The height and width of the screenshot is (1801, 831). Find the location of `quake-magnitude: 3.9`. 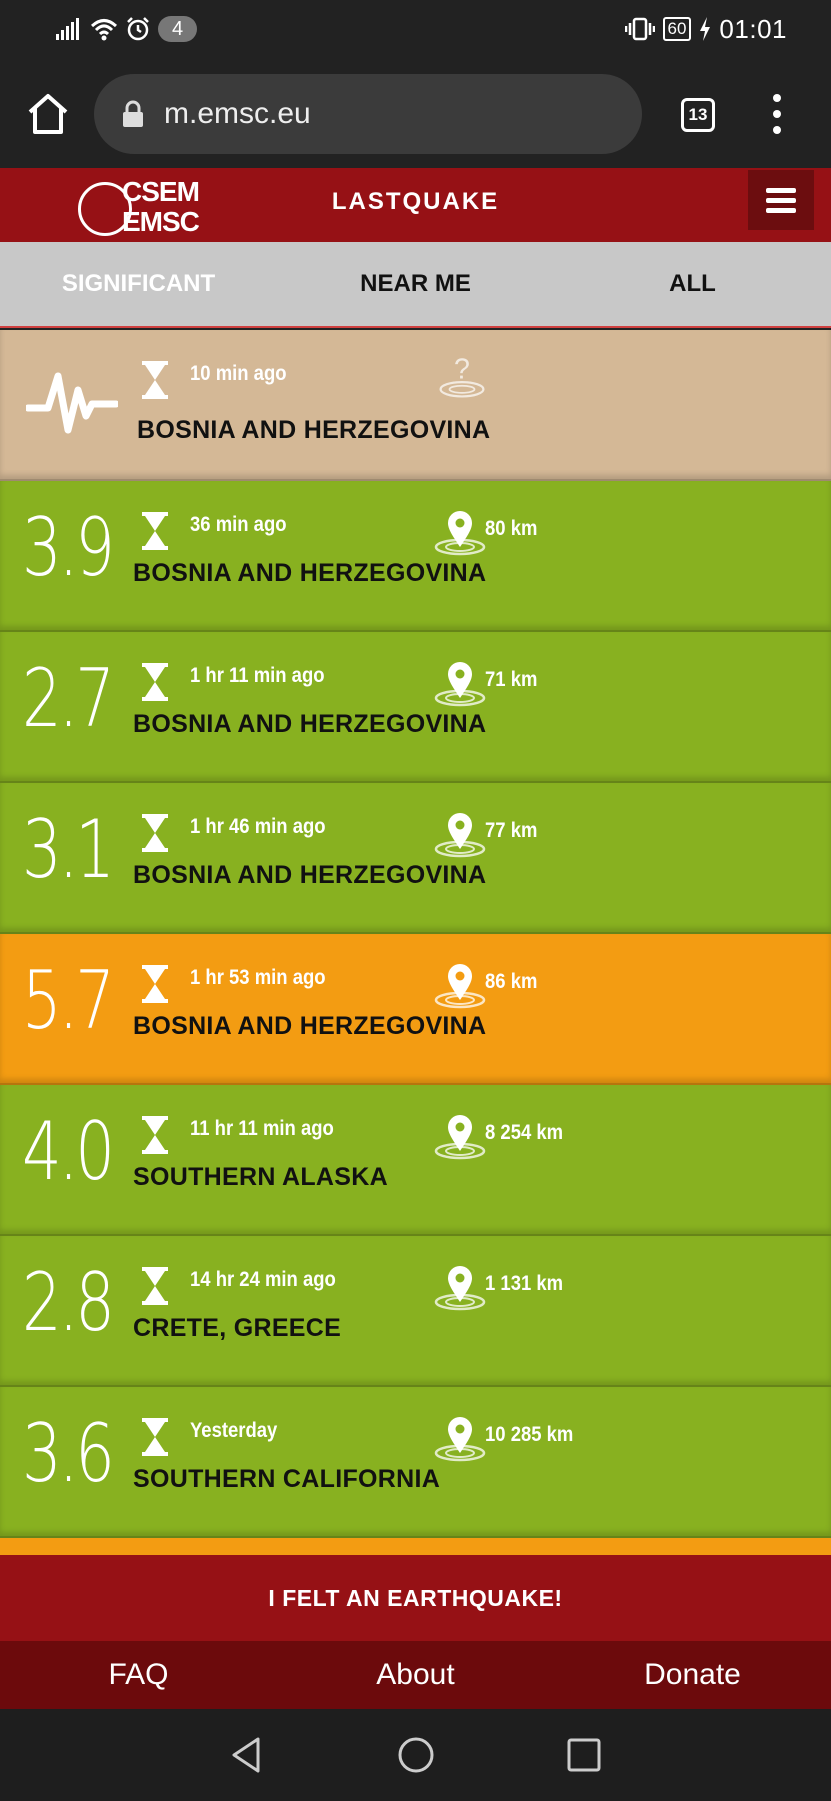

quake-magnitude: 3.9 is located at coordinates (68, 547).